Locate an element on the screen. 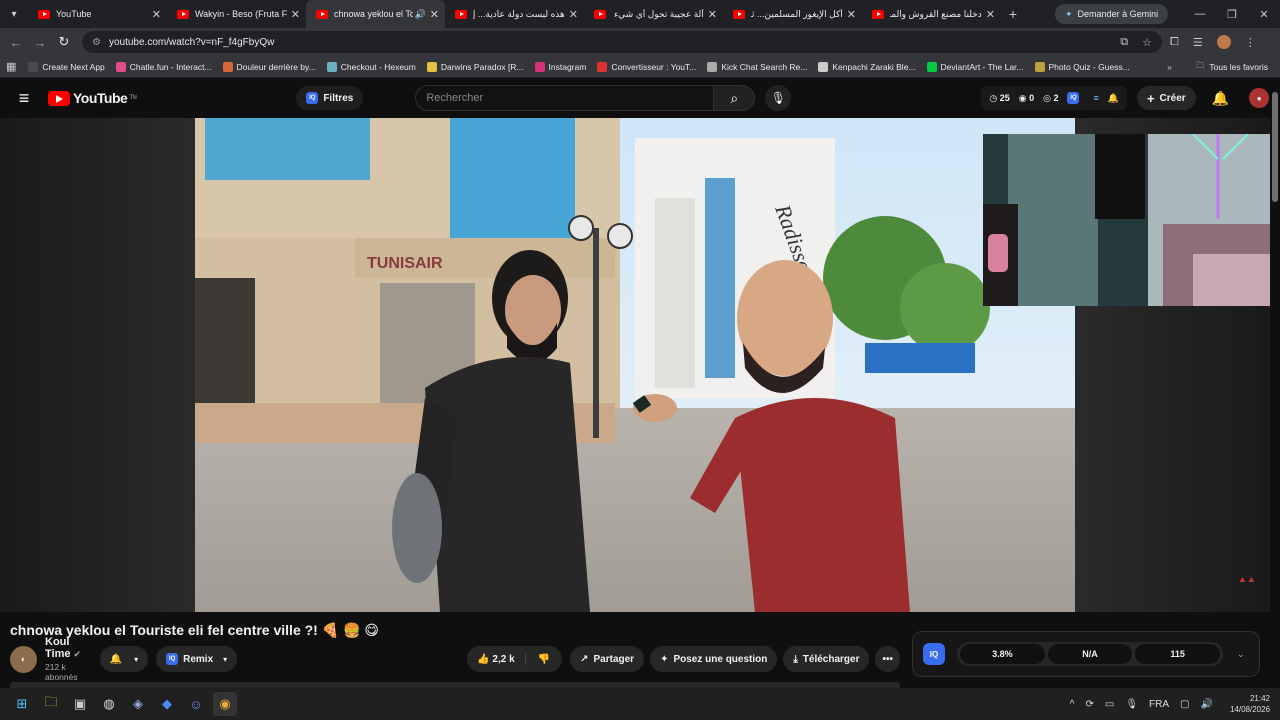 The width and height of the screenshot is (1280, 720). tab-youtube-active: chnowa yeklou el Touriste🔊✕ is located at coordinates (375, 14).